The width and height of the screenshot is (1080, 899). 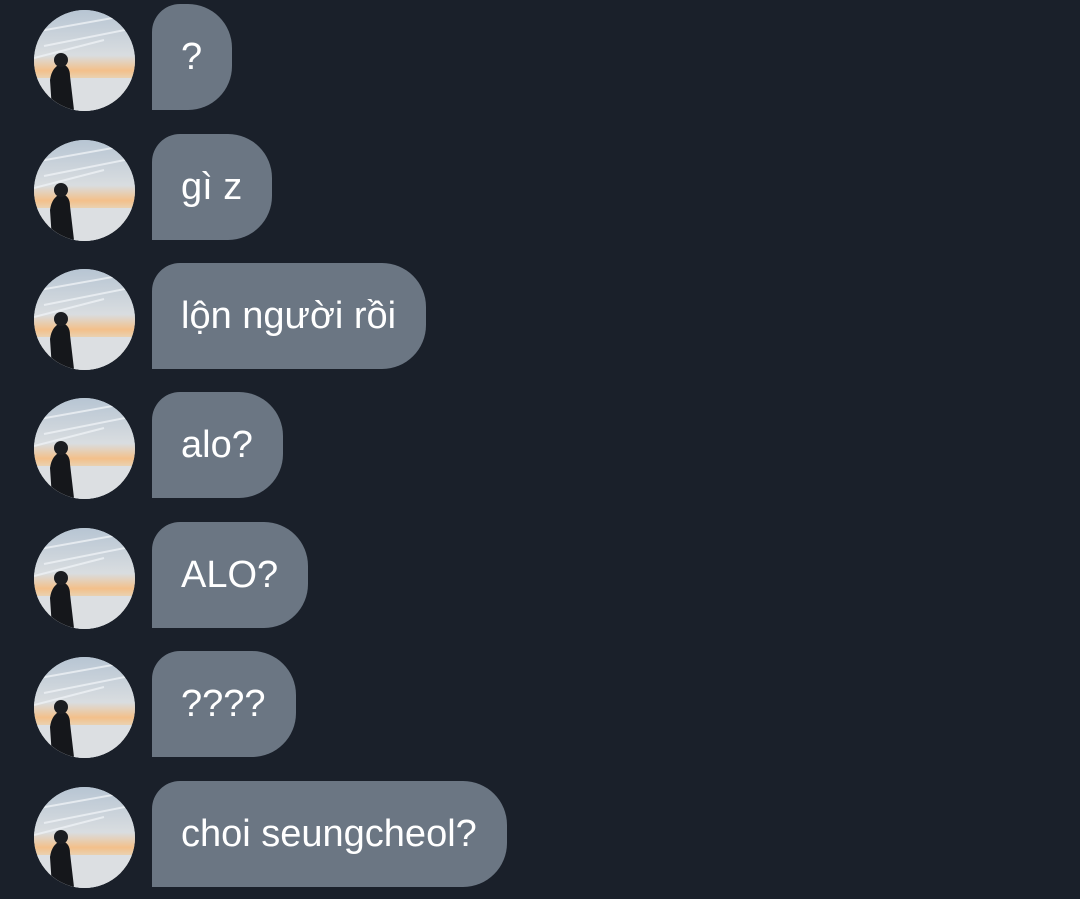 I want to click on message-bubble: gì z, so click(x=212, y=187).